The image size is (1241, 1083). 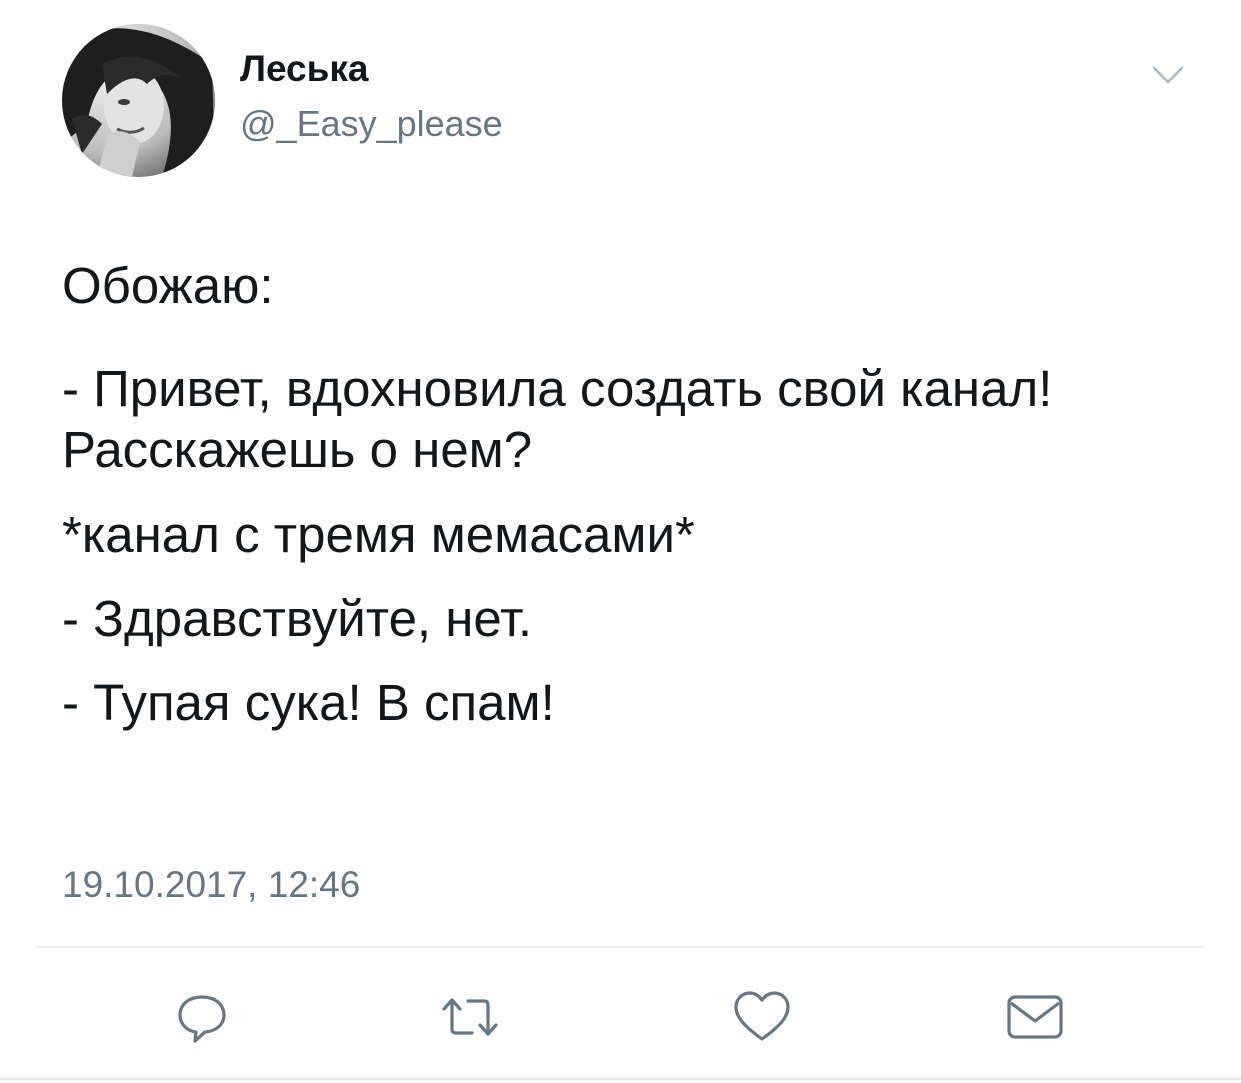 I want to click on reply-icon, so click(x=202, y=1019).